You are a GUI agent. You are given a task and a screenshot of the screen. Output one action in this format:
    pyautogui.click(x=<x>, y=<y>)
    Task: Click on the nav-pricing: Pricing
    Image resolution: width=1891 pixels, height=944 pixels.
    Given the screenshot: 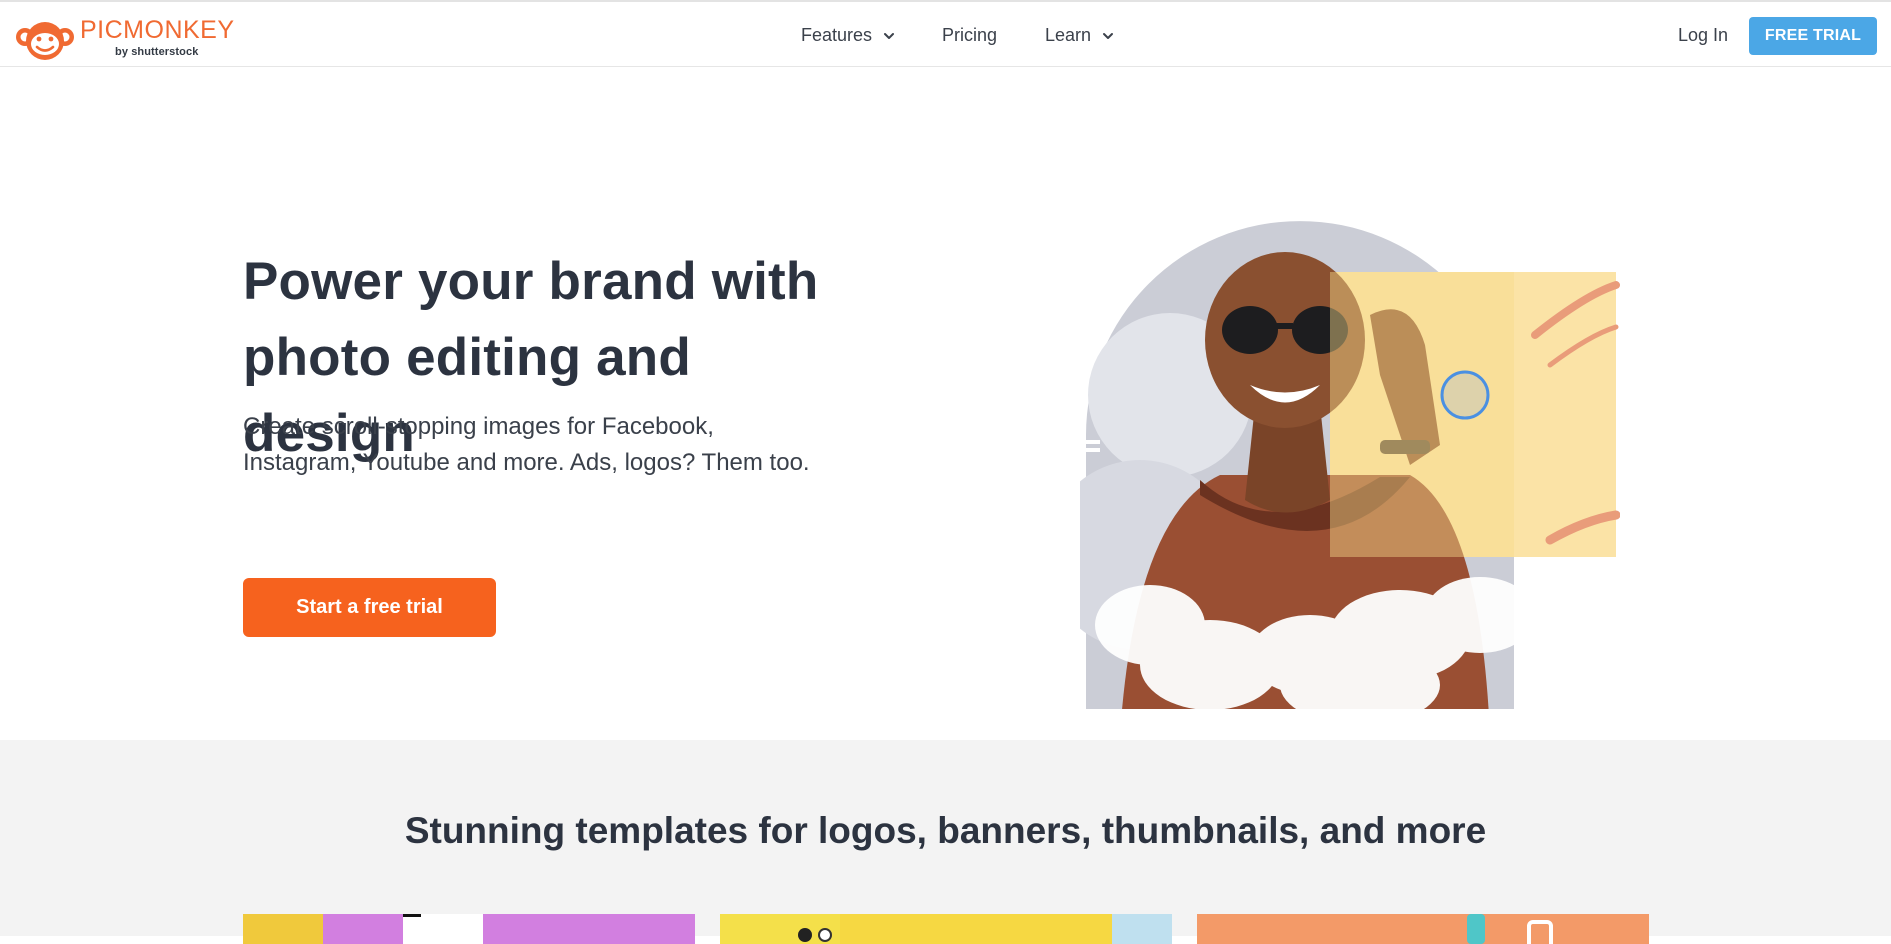 What is the action you would take?
    pyautogui.click(x=969, y=35)
    